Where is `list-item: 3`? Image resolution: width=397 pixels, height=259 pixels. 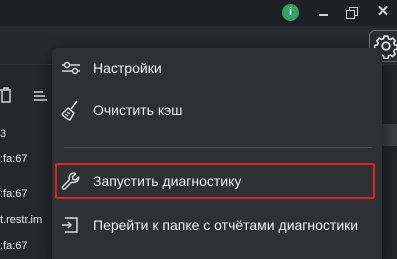 list-item: 3 is located at coordinates (3, 134).